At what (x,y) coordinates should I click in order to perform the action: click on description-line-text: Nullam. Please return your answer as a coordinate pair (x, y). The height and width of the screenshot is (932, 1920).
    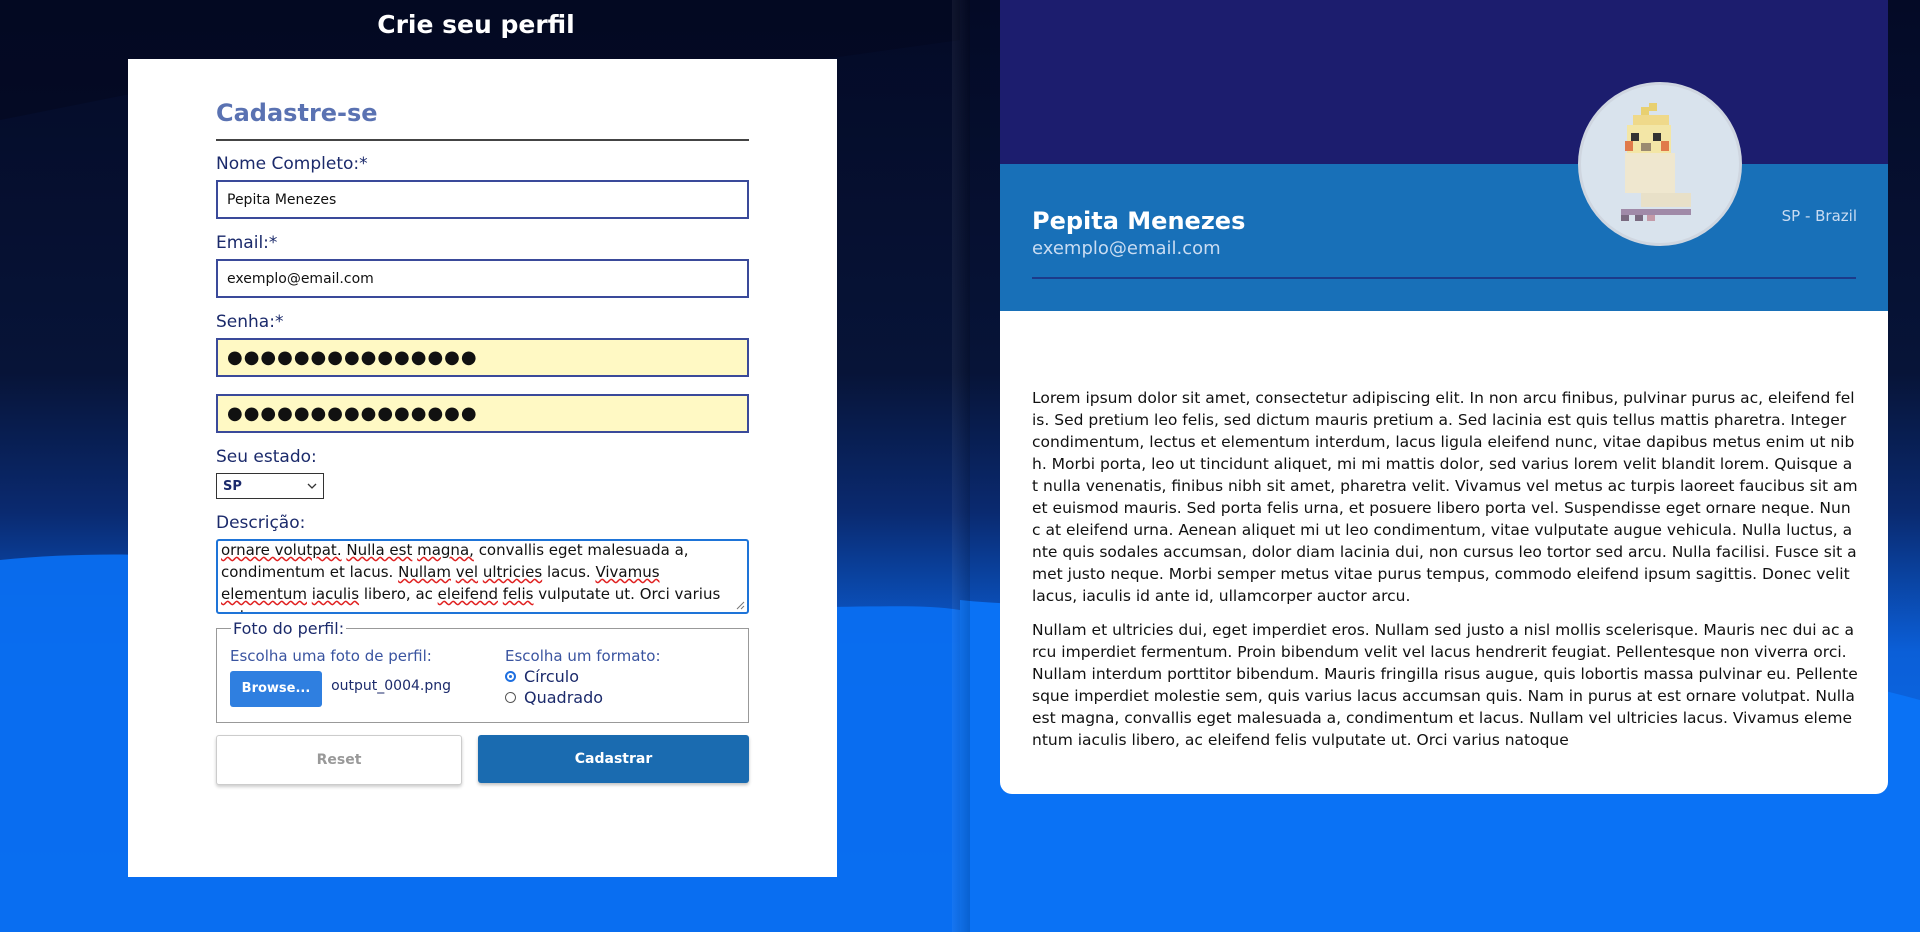
    Looking at the image, I should click on (424, 572).